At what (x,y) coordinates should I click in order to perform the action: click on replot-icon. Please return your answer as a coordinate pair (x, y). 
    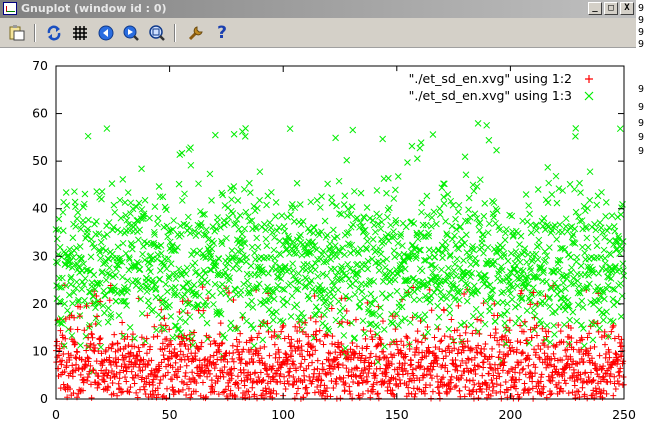
    Looking at the image, I should click on (54, 33).